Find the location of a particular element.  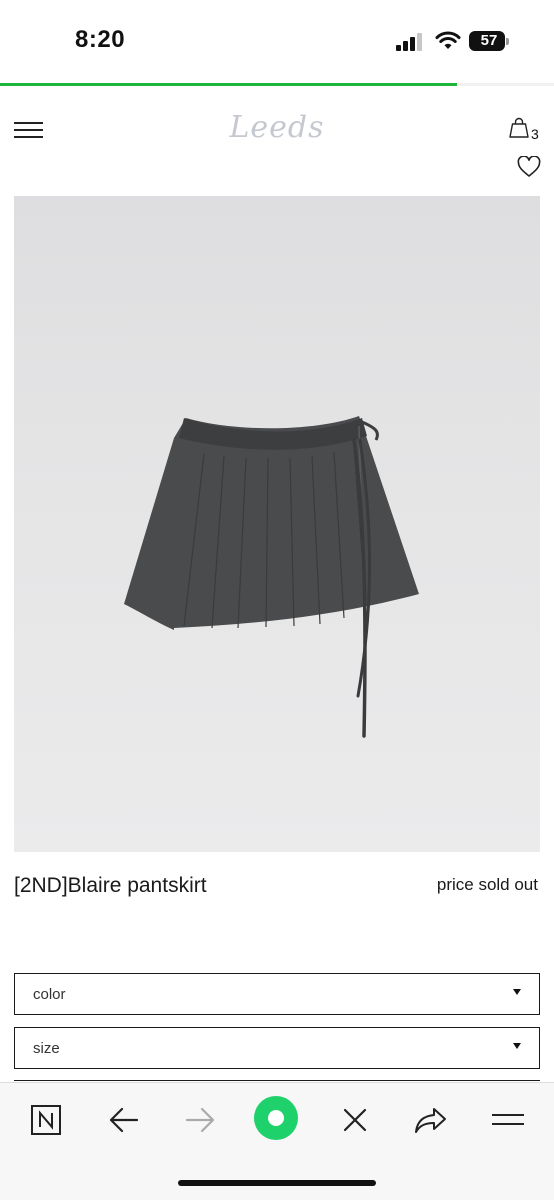

green-assistant-icon is located at coordinates (276, 1118).